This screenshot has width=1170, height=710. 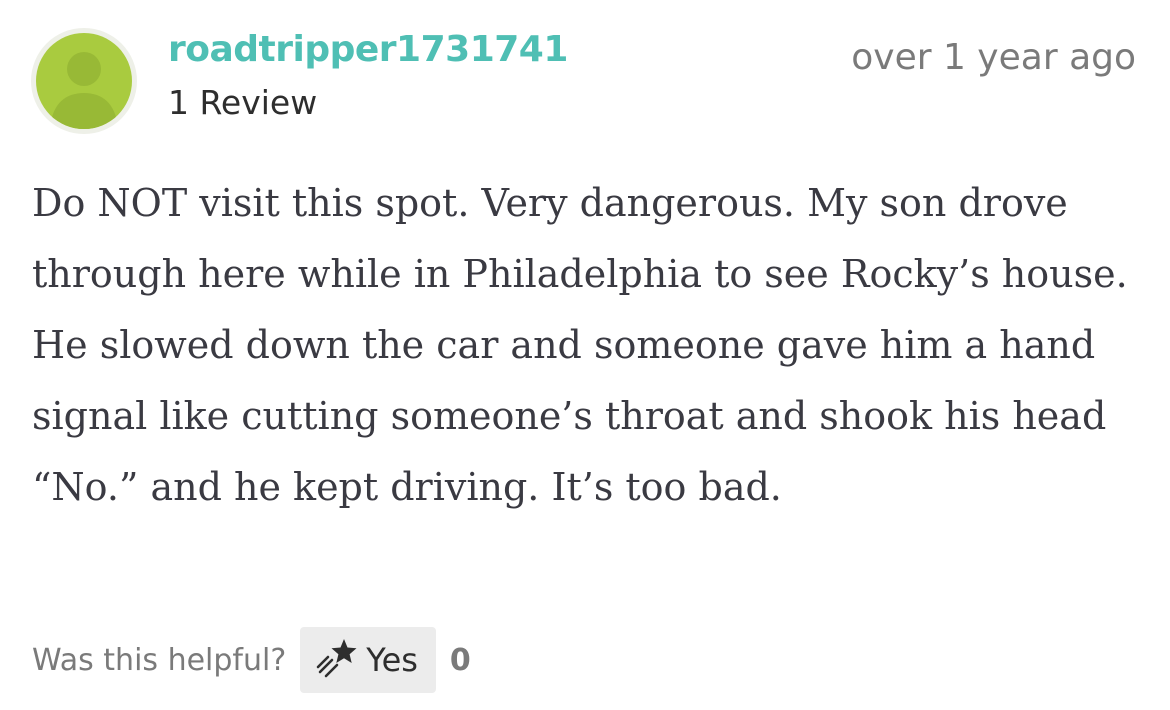 I want to click on review-timestamp: over 1 year ago, so click(x=993, y=57).